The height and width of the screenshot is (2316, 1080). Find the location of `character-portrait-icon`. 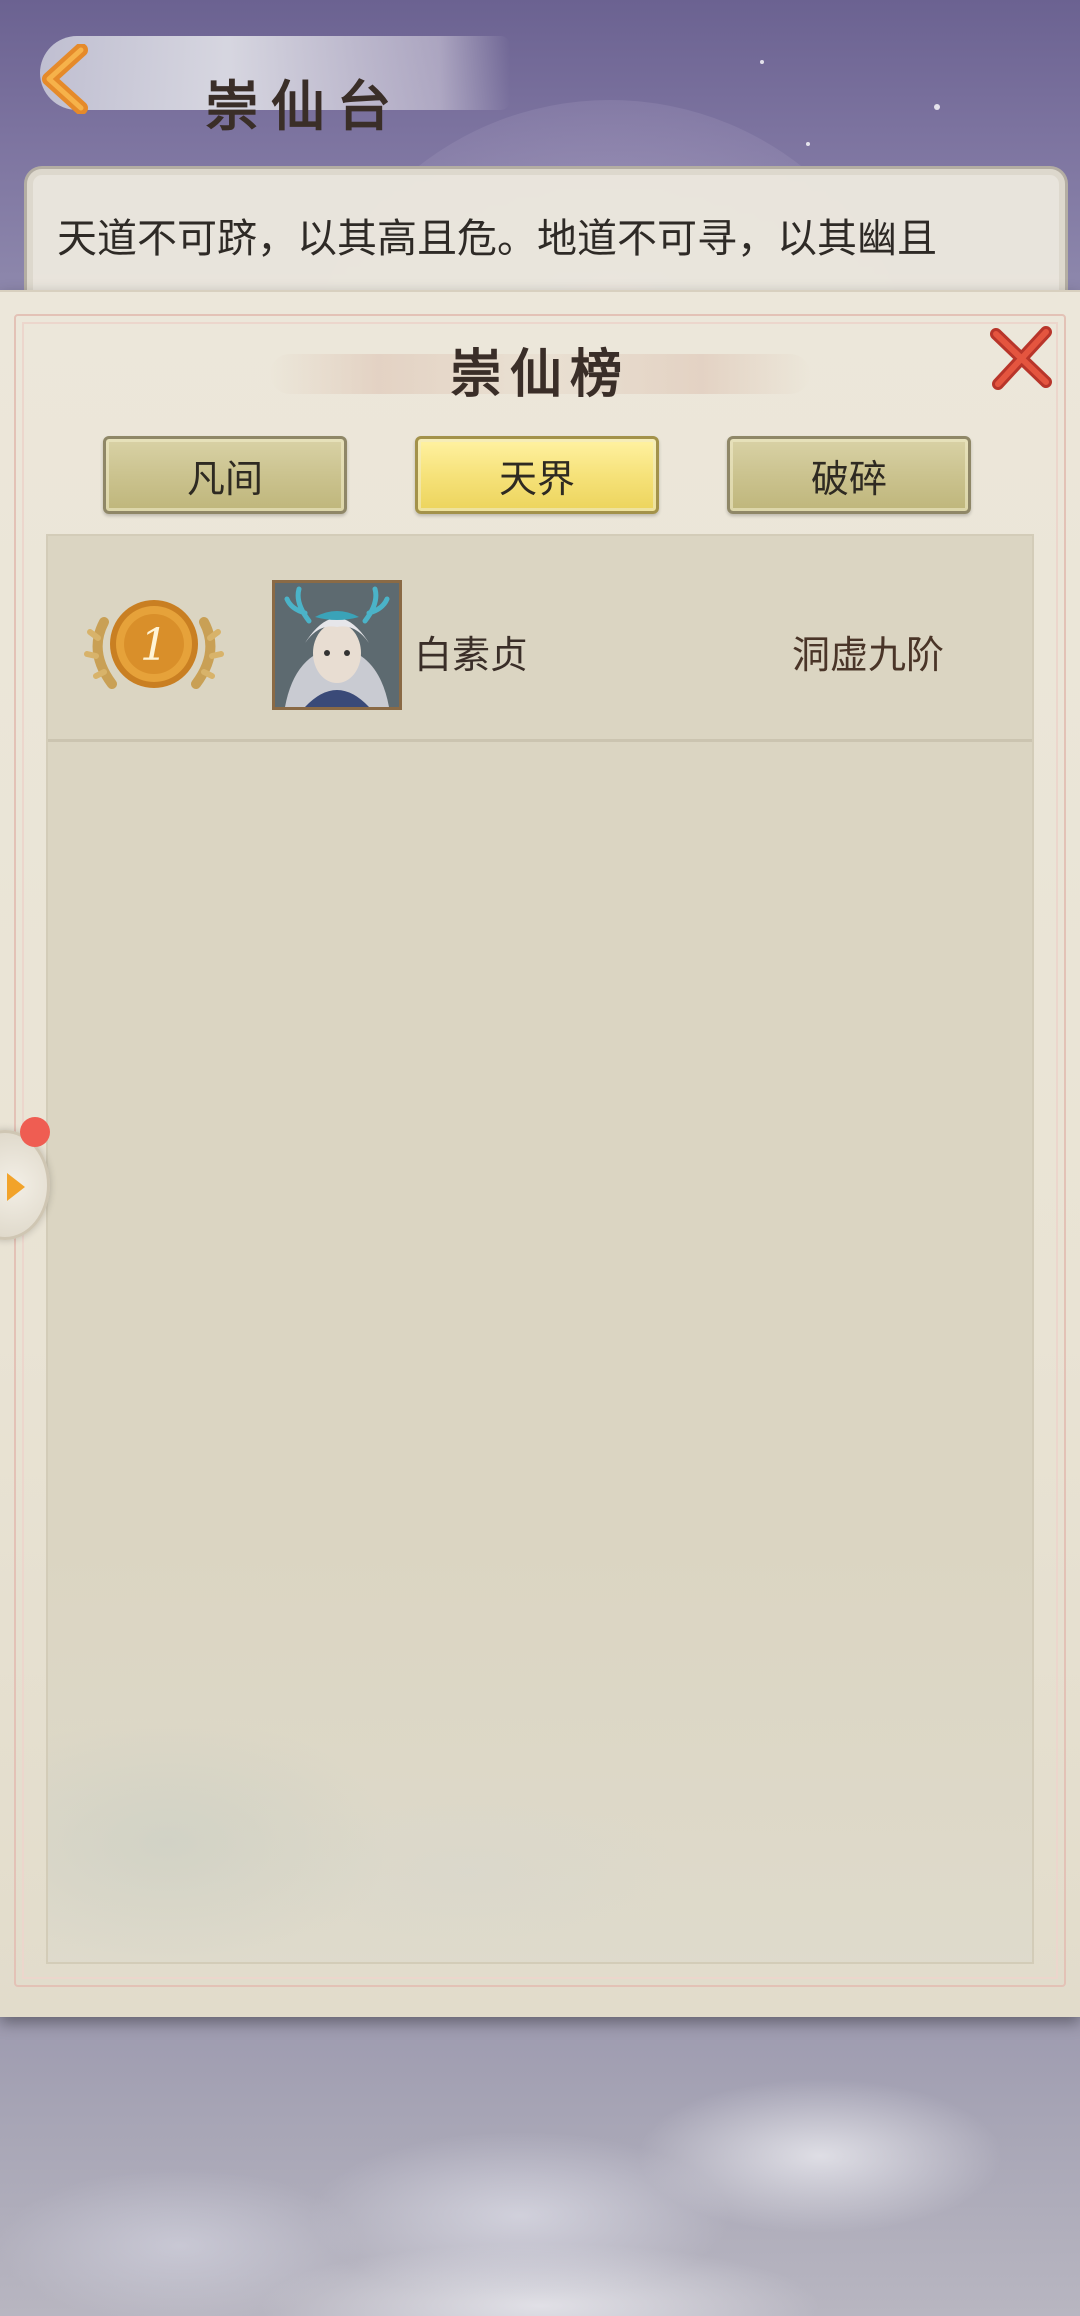

character-portrait-icon is located at coordinates (337, 645).